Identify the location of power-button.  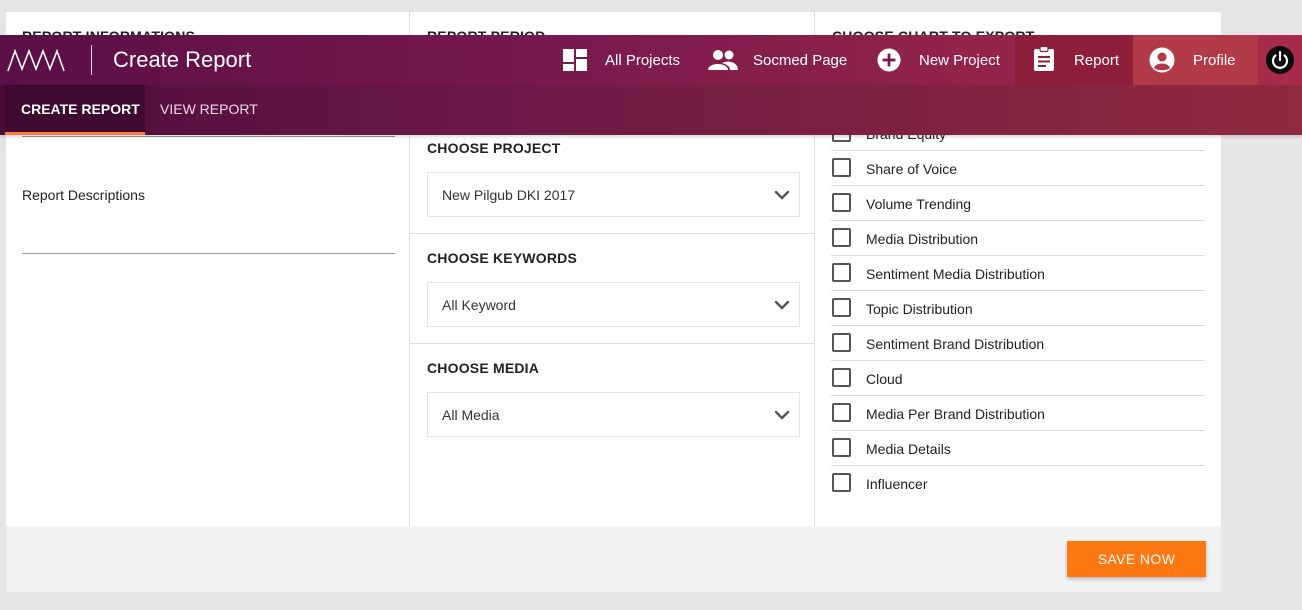
(1280, 60).